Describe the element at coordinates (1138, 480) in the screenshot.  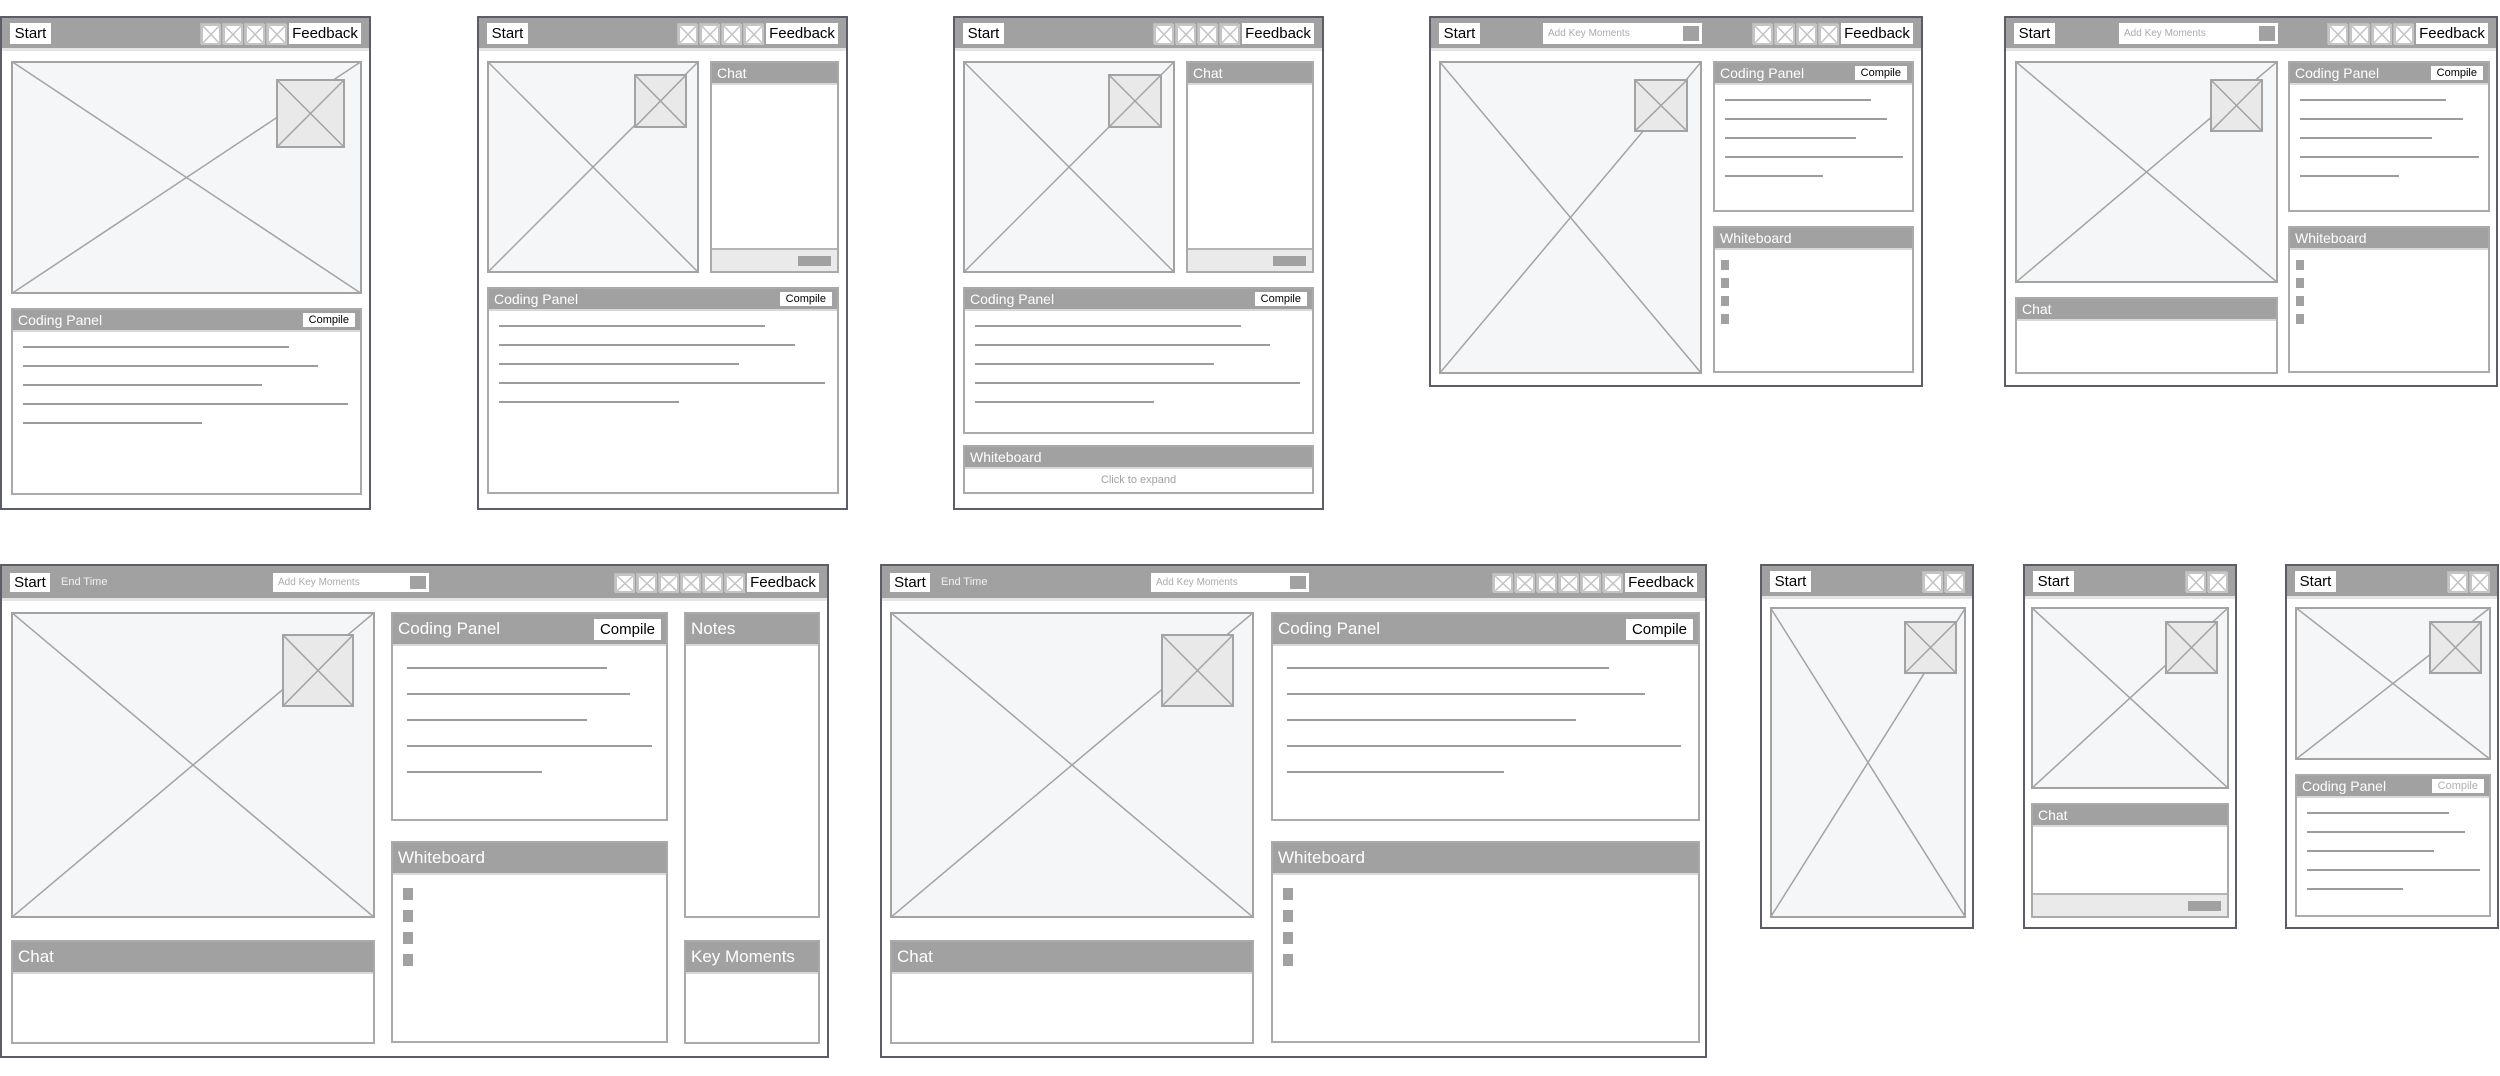
I see `click-to-expand-hint: Click to expand` at that location.